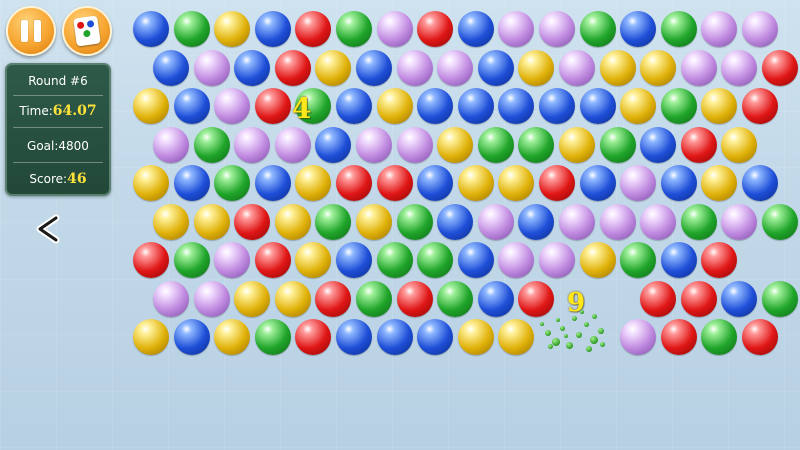 The image size is (800, 450). Describe the element at coordinates (87, 31) in the screenshot. I see `theme-button` at that location.